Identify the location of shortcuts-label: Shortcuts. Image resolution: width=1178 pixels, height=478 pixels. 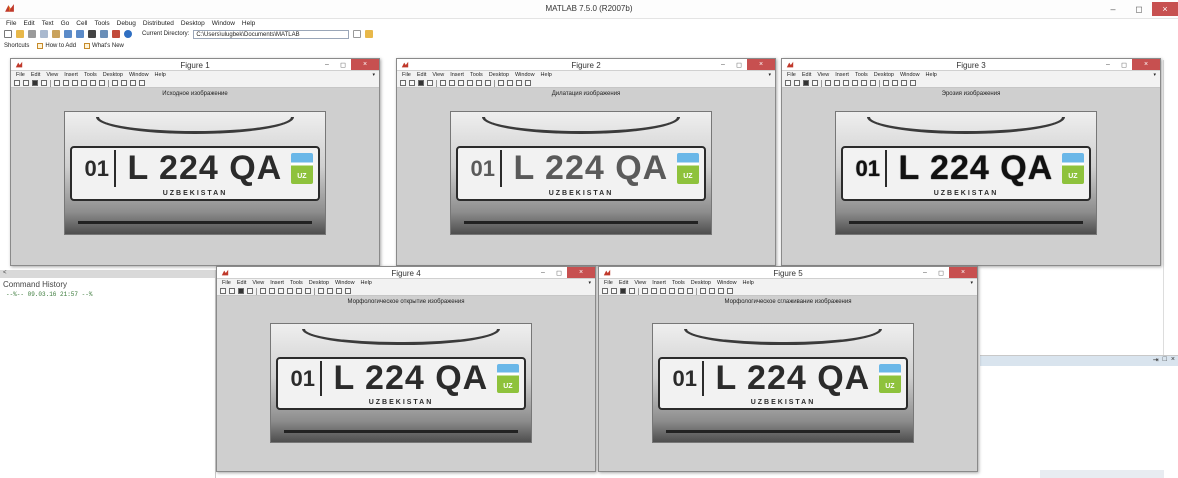
(16, 46).